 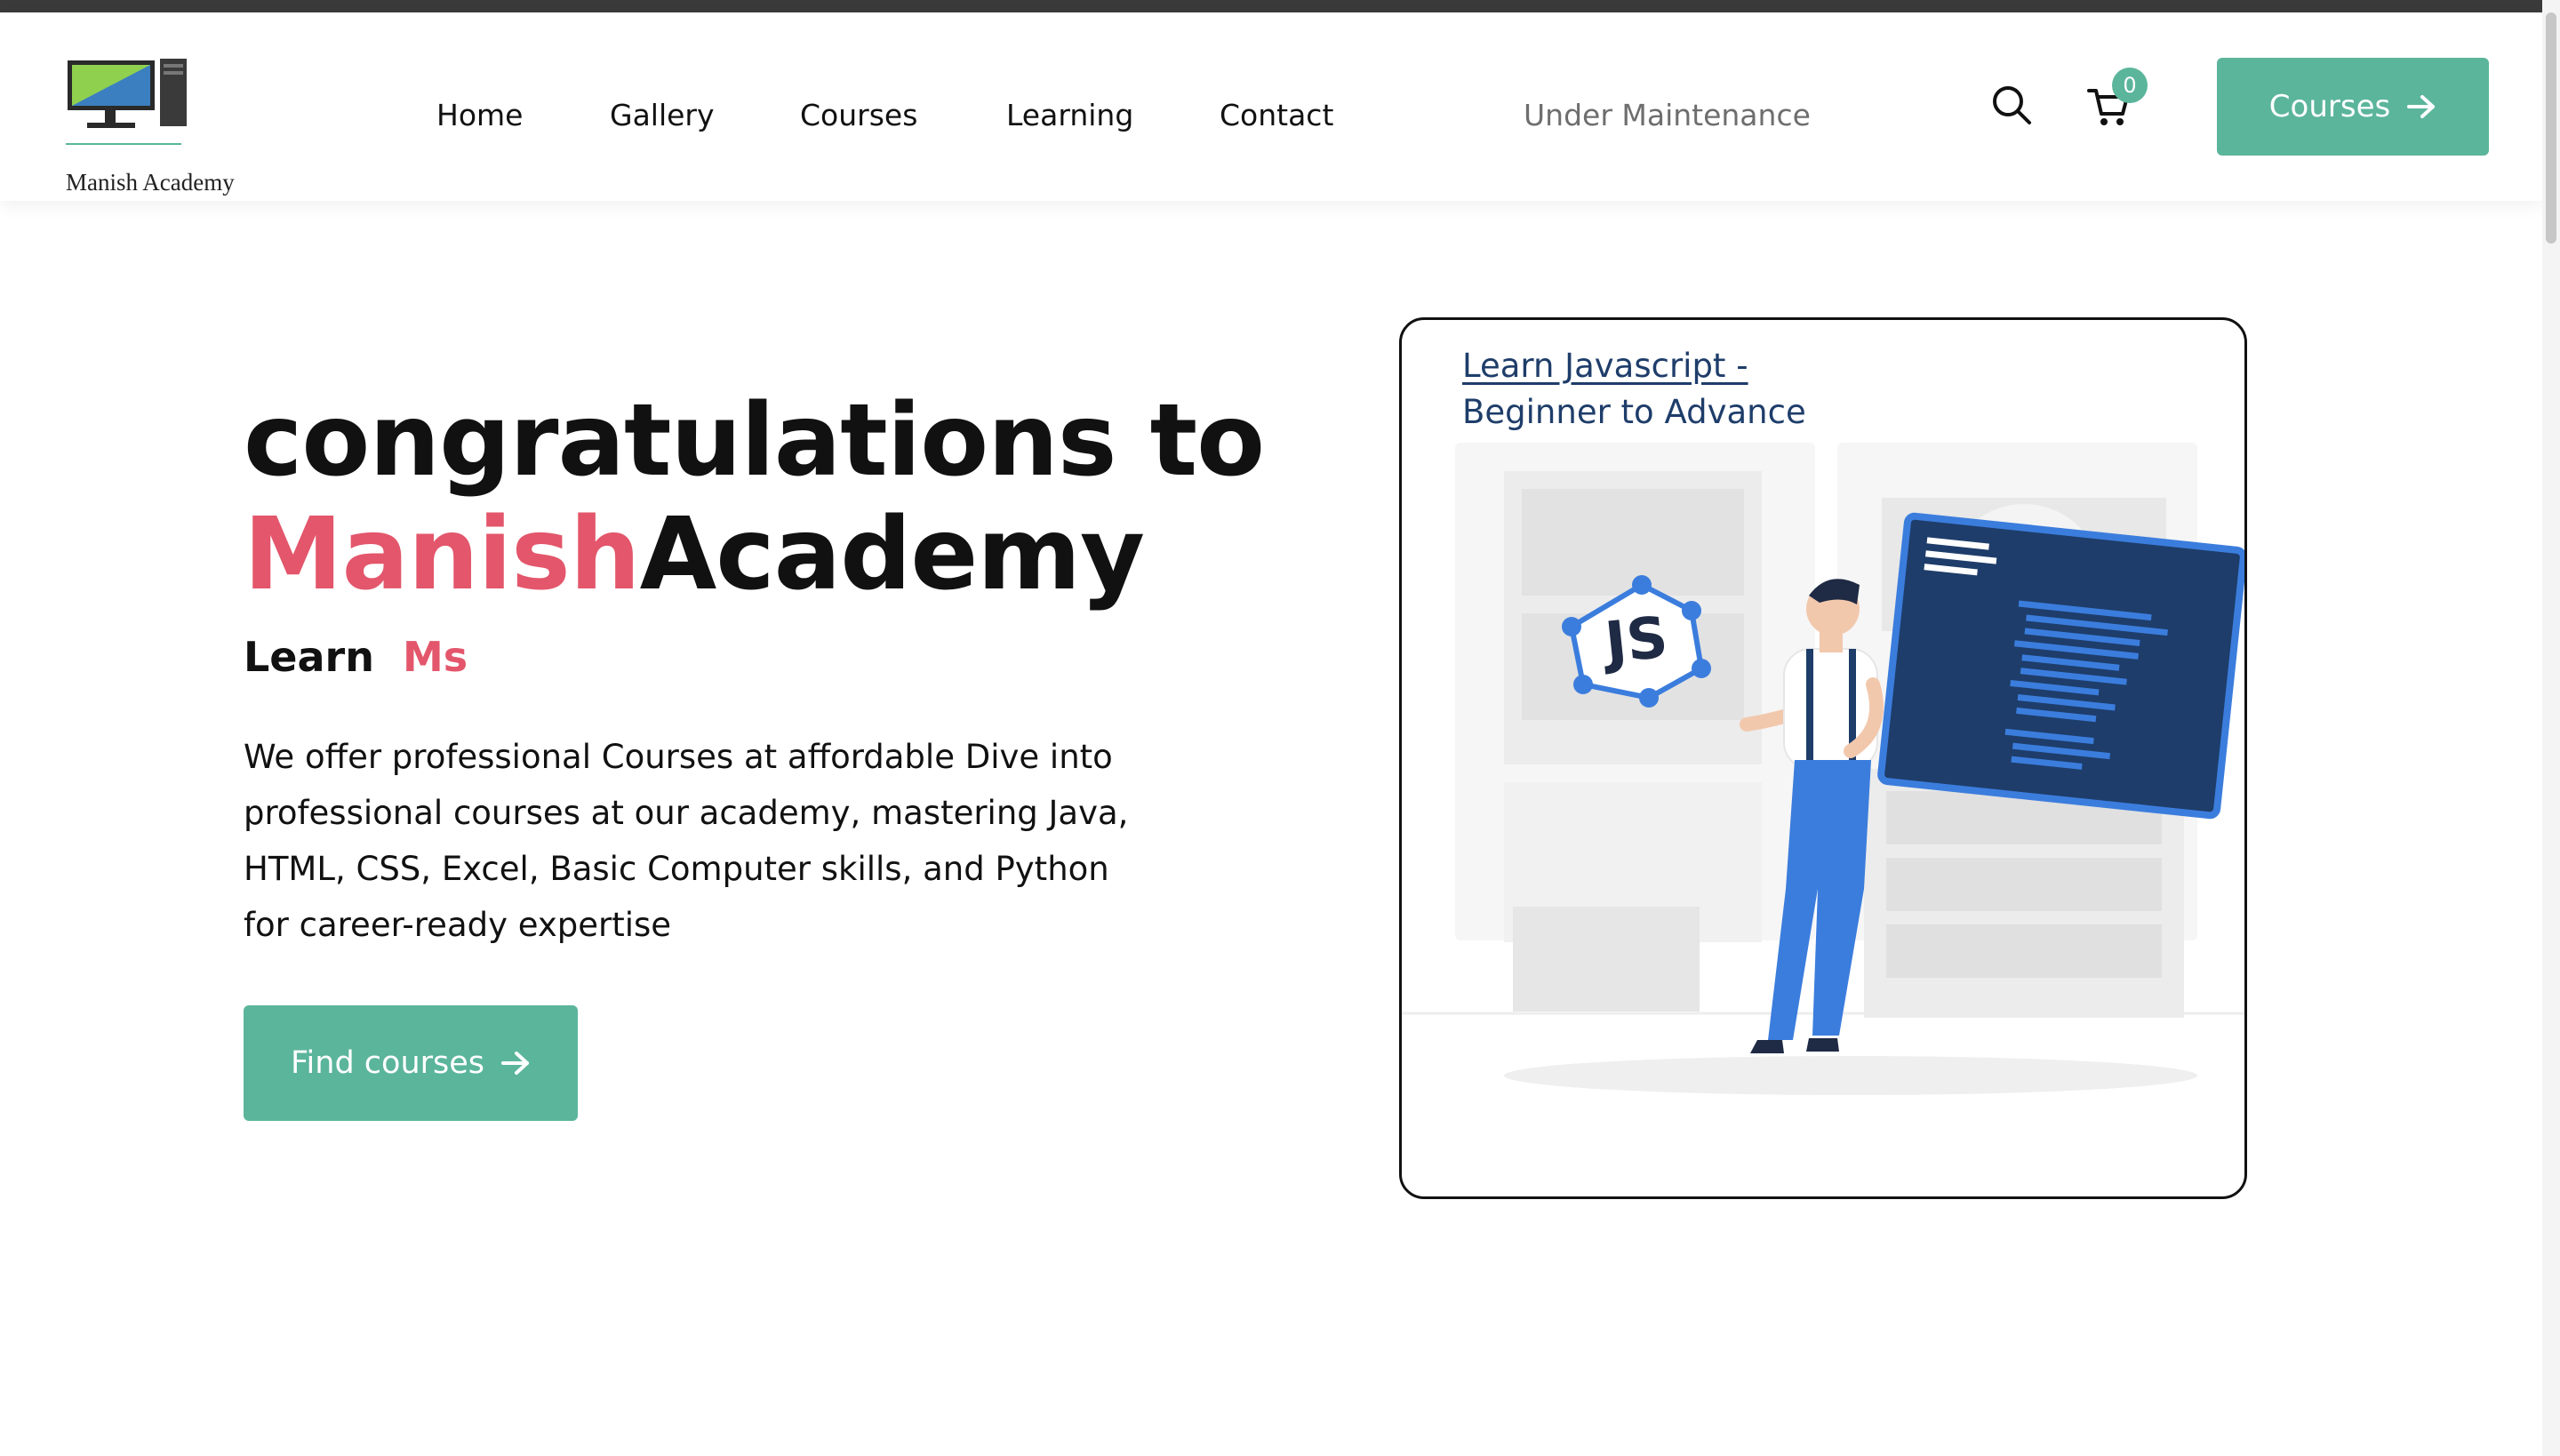 What do you see at coordinates (892, 554) in the screenshot?
I see `hero-title-rest: Academy` at bounding box center [892, 554].